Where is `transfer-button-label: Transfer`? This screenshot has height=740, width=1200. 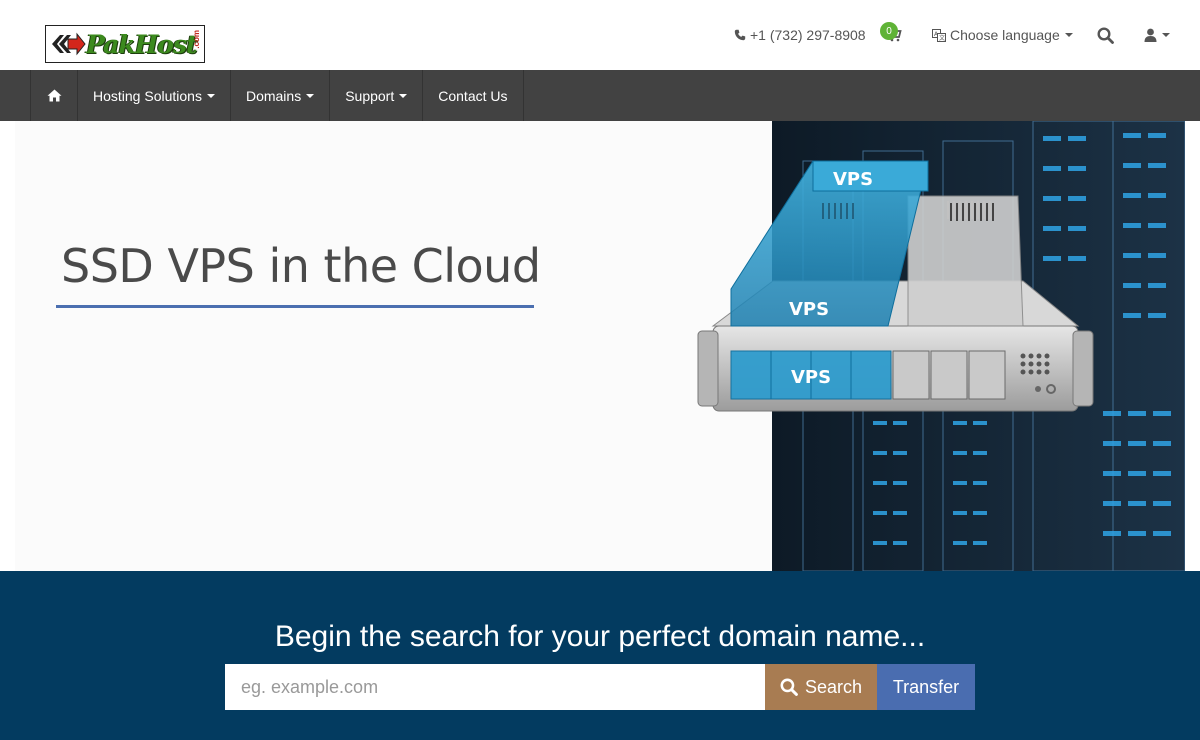
transfer-button-label: Transfer is located at coordinates (926, 686).